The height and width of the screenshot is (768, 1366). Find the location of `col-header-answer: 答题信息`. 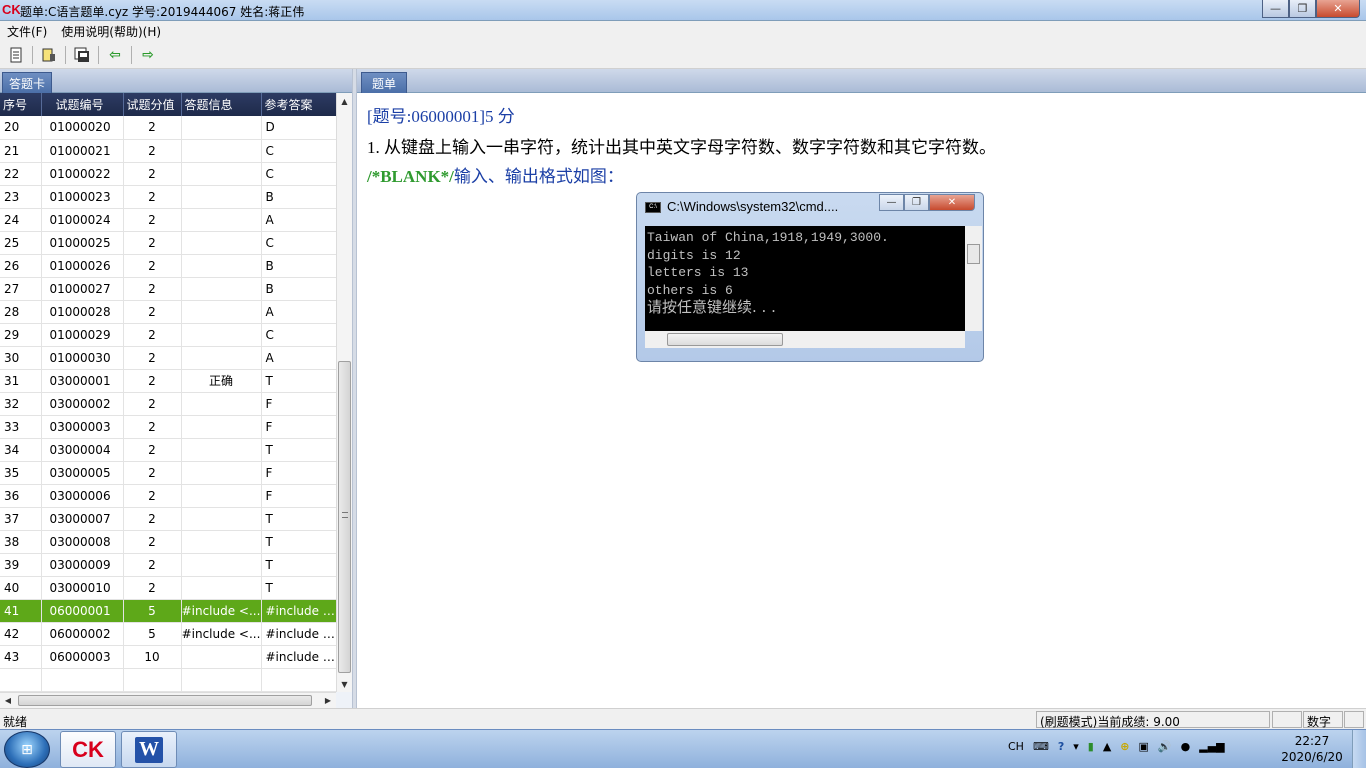

col-header-answer: 答题信息 is located at coordinates (221, 104).